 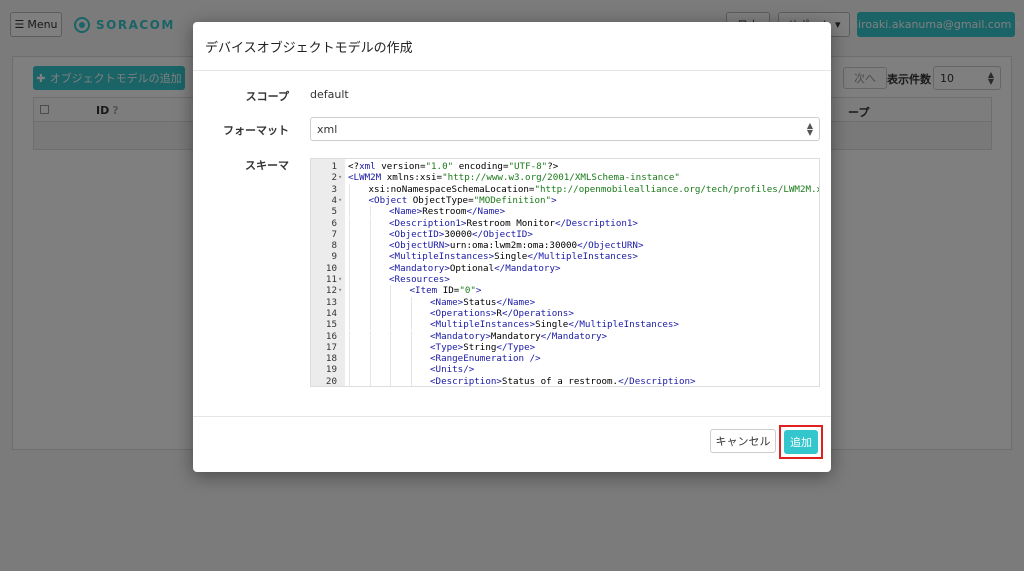 What do you see at coordinates (483, 347) in the screenshot?
I see `code-text: <Type>String</Type>` at bounding box center [483, 347].